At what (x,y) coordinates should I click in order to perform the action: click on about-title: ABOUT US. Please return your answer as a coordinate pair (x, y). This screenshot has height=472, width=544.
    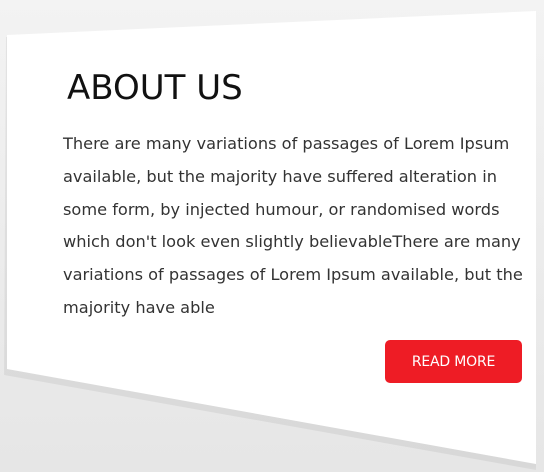
    Looking at the image, I should click on (155, 88).